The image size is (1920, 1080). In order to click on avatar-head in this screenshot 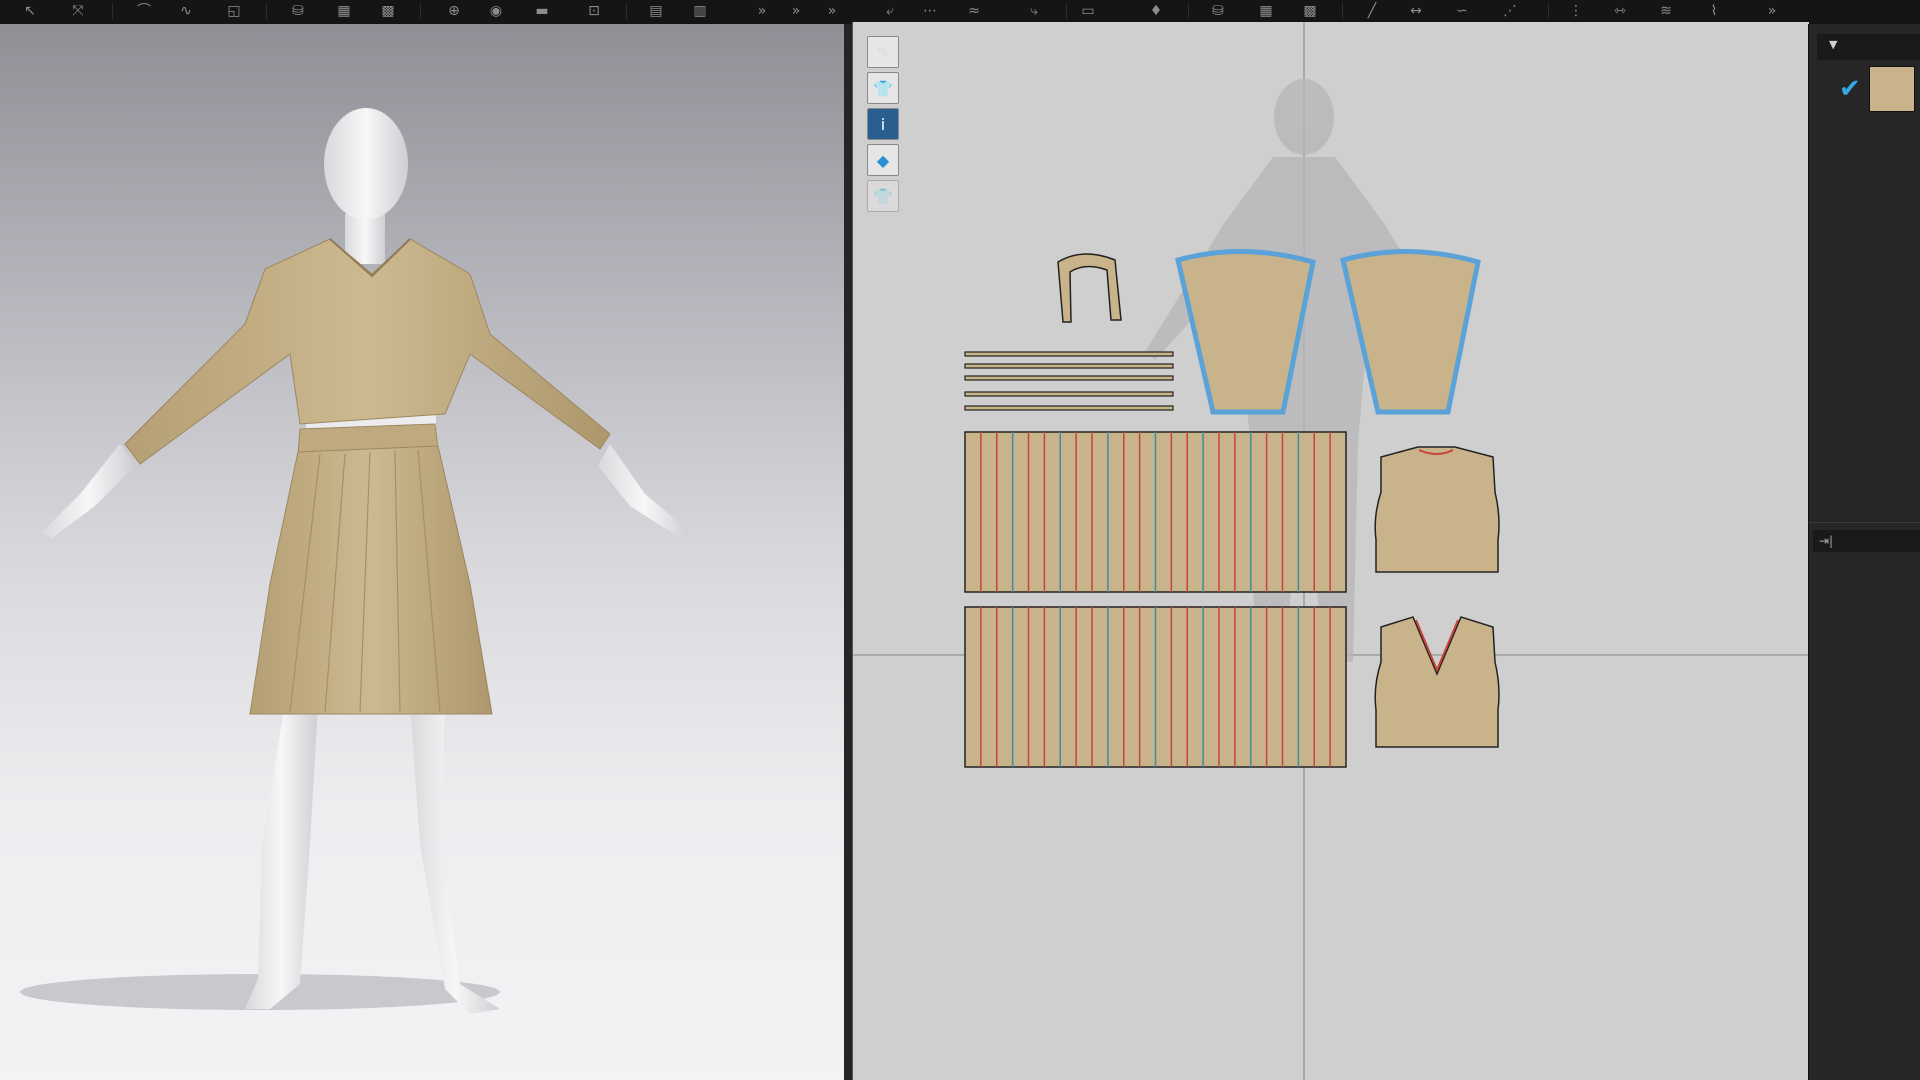, I will do `click(366, 164)`.